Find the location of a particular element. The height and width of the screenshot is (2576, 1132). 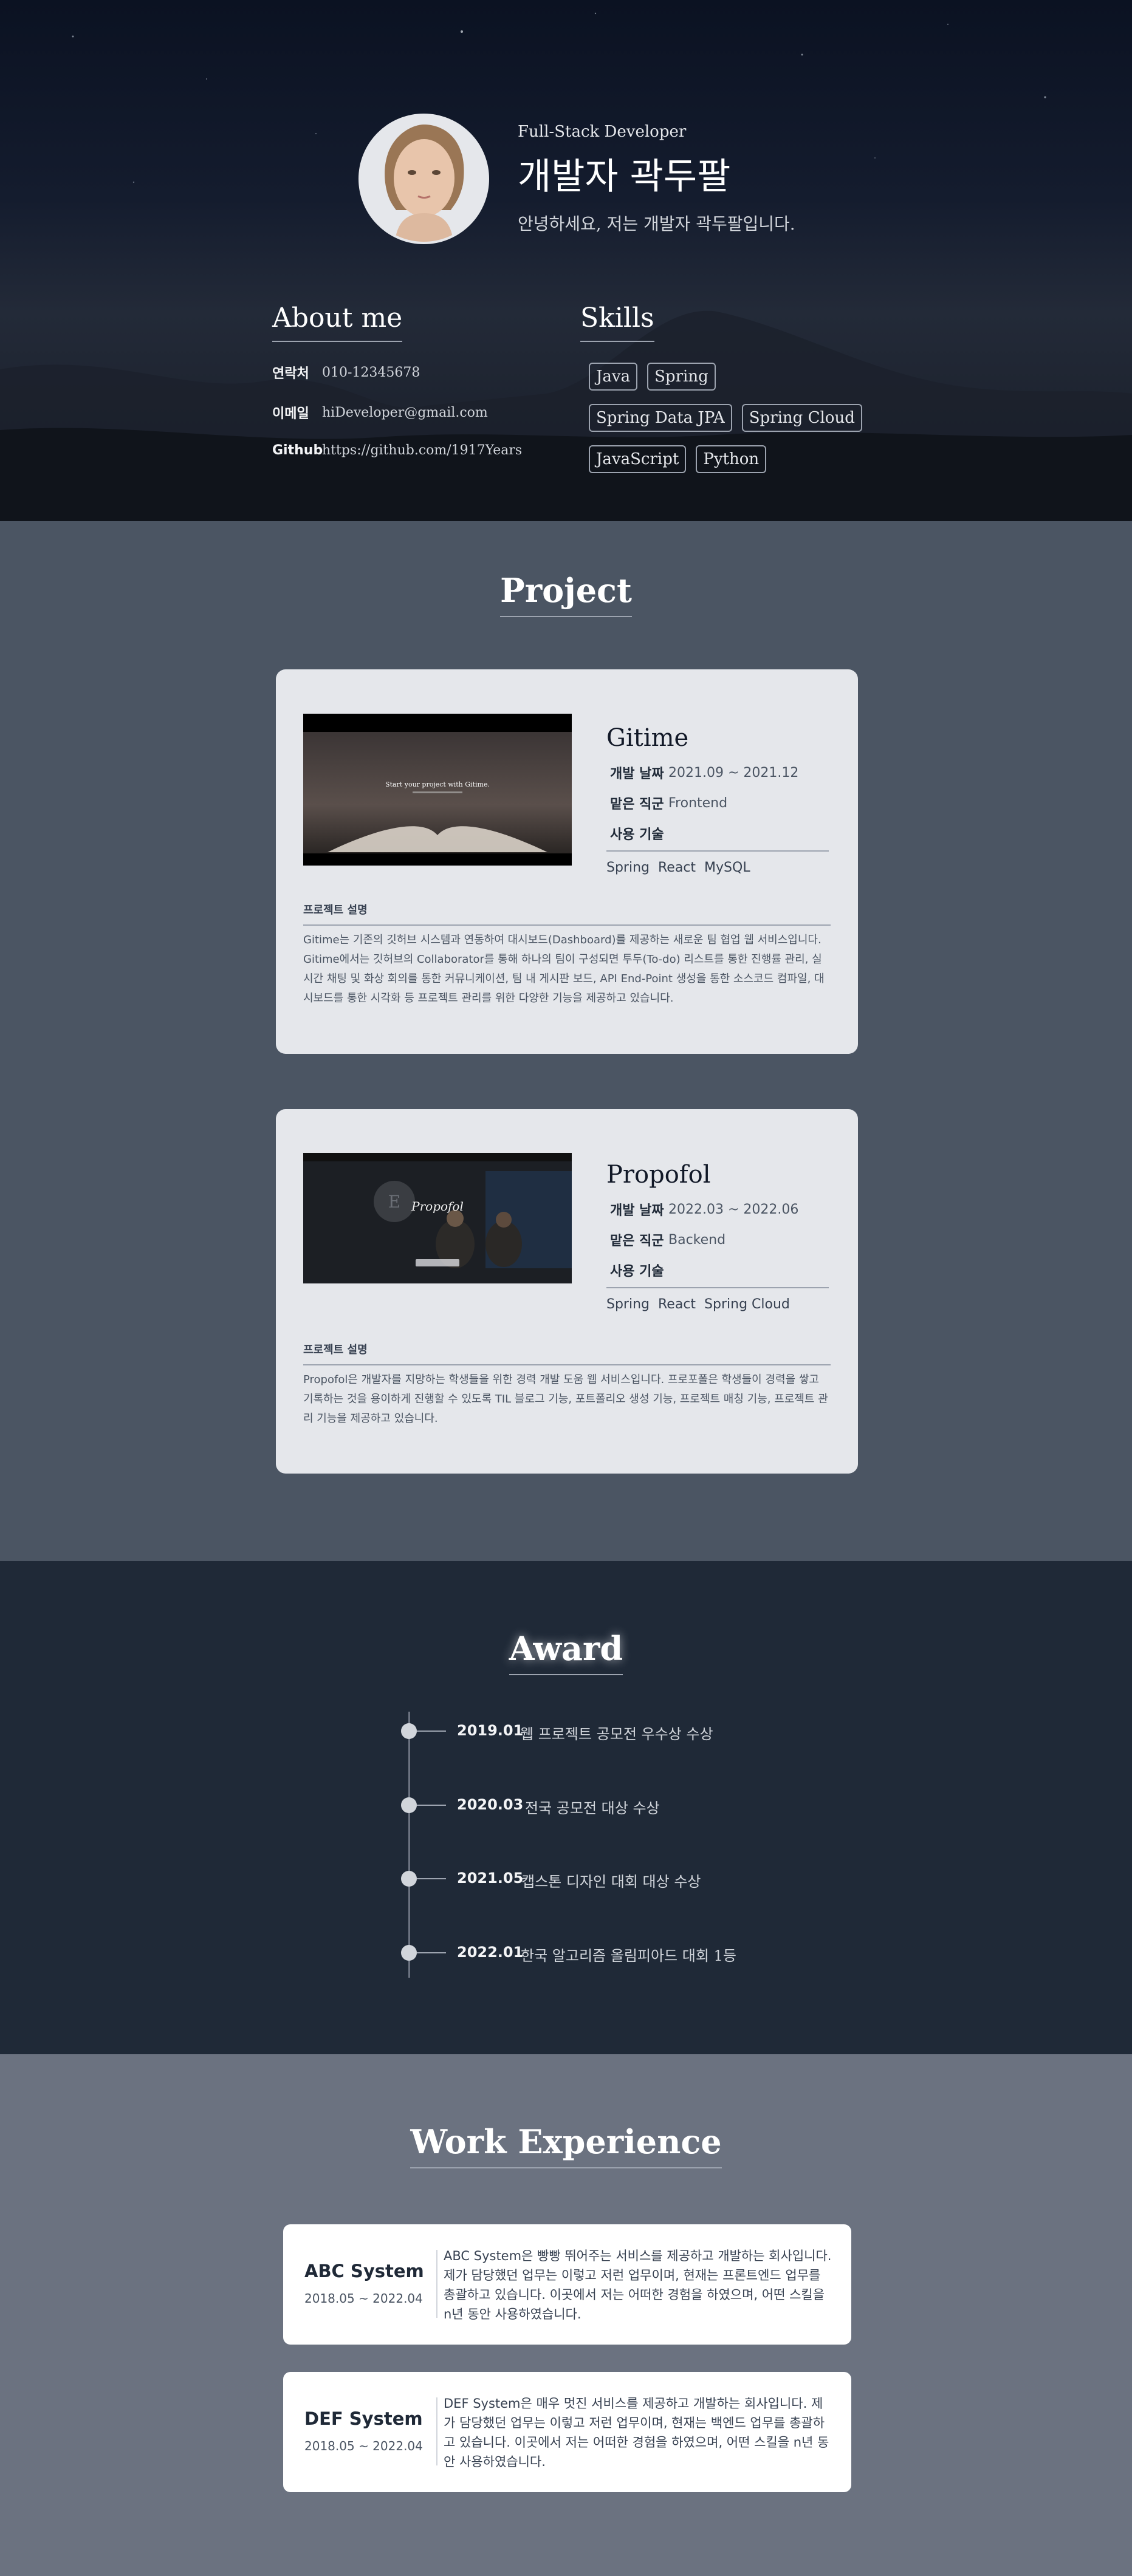

project-title-wrap: Project is located at coordinates (566, 594).